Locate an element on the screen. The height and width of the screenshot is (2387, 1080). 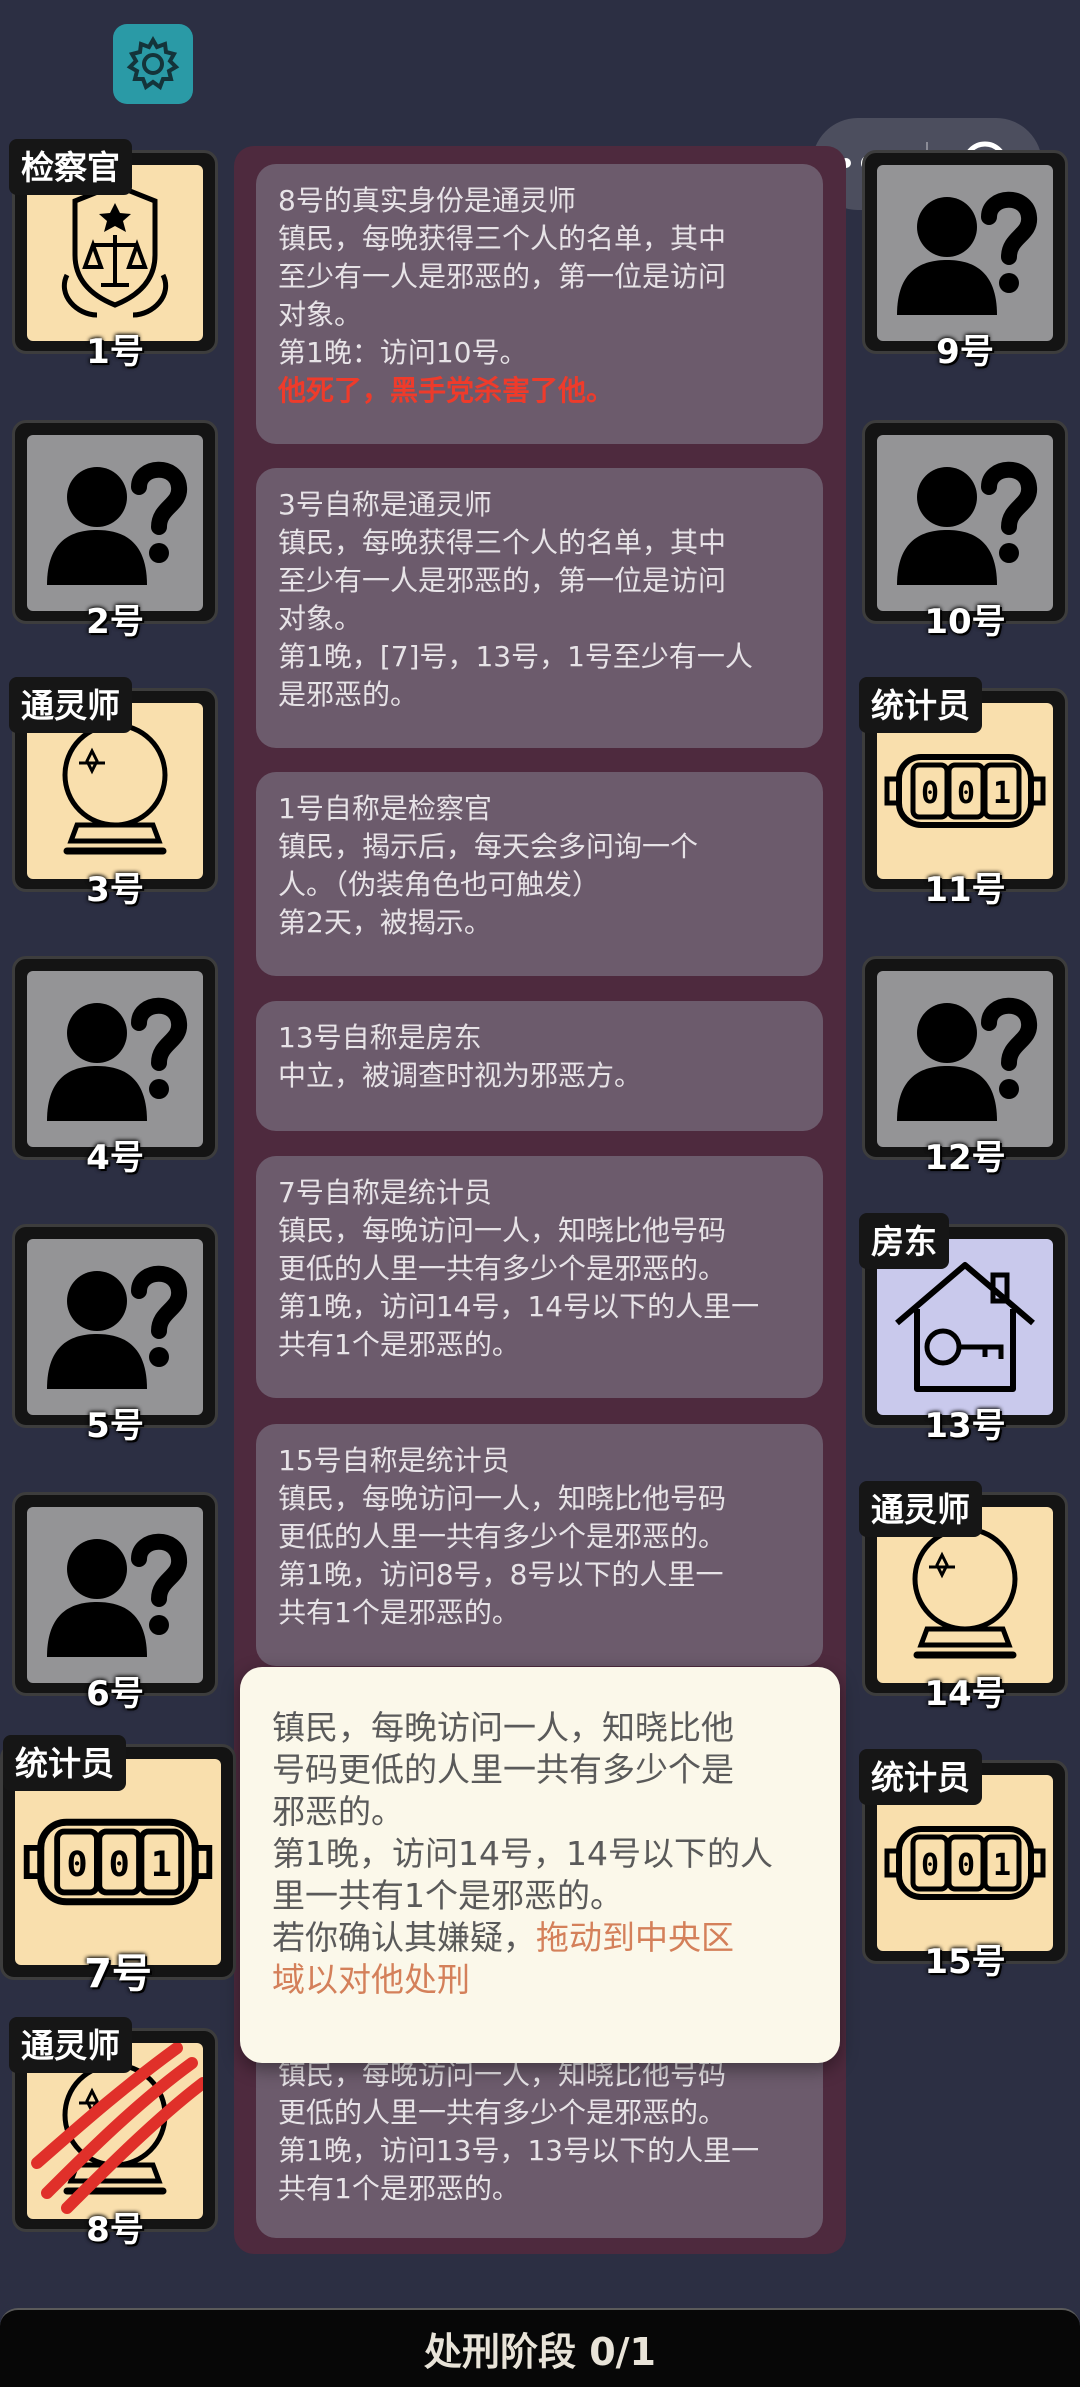
player-card-14: 通灵师 14号 is located at coordinates (963, 1597).